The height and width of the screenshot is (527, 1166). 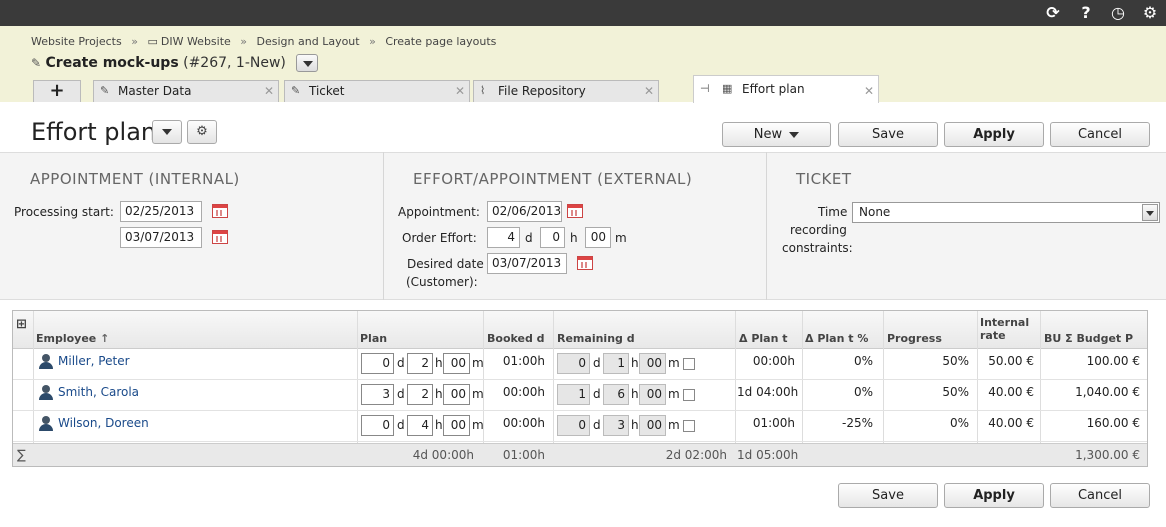 I want to click on paperclip-icon: ⌇, so click(x=483, y=90).